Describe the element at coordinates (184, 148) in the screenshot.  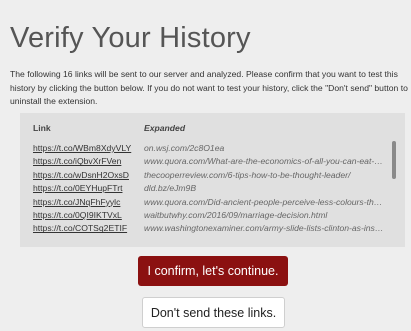
I see `expanded-url: on.wsj.com/2c8O1ea` at that location.